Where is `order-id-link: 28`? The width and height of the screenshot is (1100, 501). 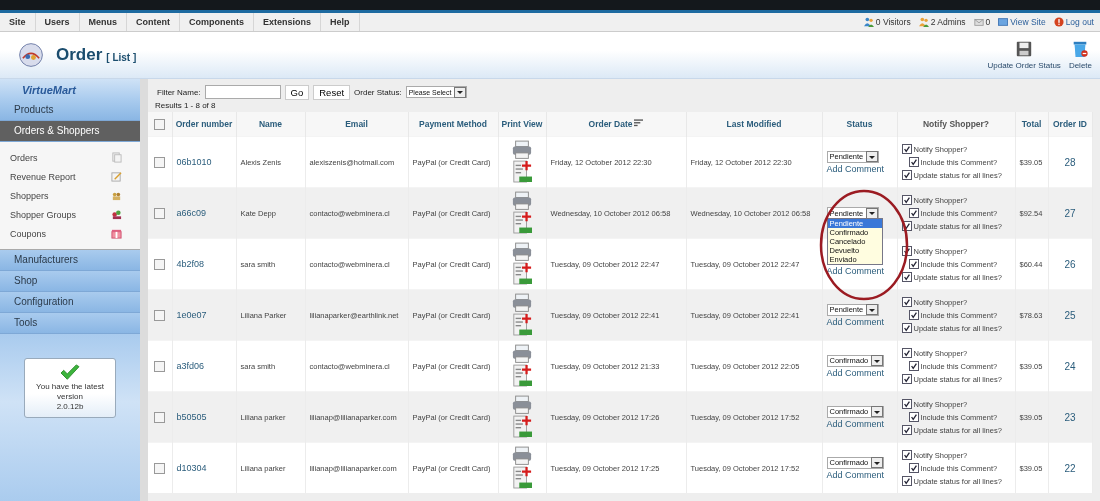
order-id-link: 28 is located at coordinates (1070, 162).